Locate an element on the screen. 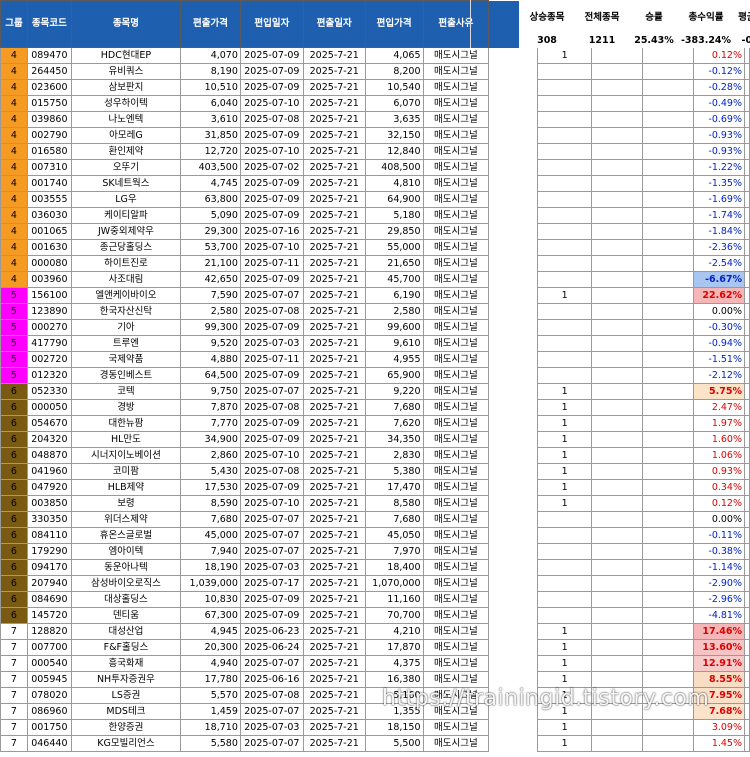 This screenshot has height=757, width=750. out-price-cell: 7,680 is located at coordinates (394, 407).